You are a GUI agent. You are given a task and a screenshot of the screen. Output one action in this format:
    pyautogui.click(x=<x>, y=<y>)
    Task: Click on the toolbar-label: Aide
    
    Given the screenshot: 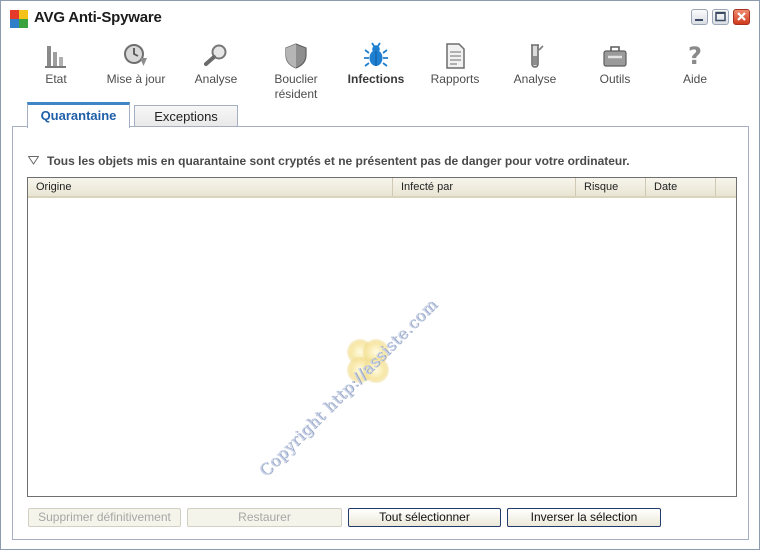 What is the action you would take?
    pyautogui.click(x=695, y=79)
    